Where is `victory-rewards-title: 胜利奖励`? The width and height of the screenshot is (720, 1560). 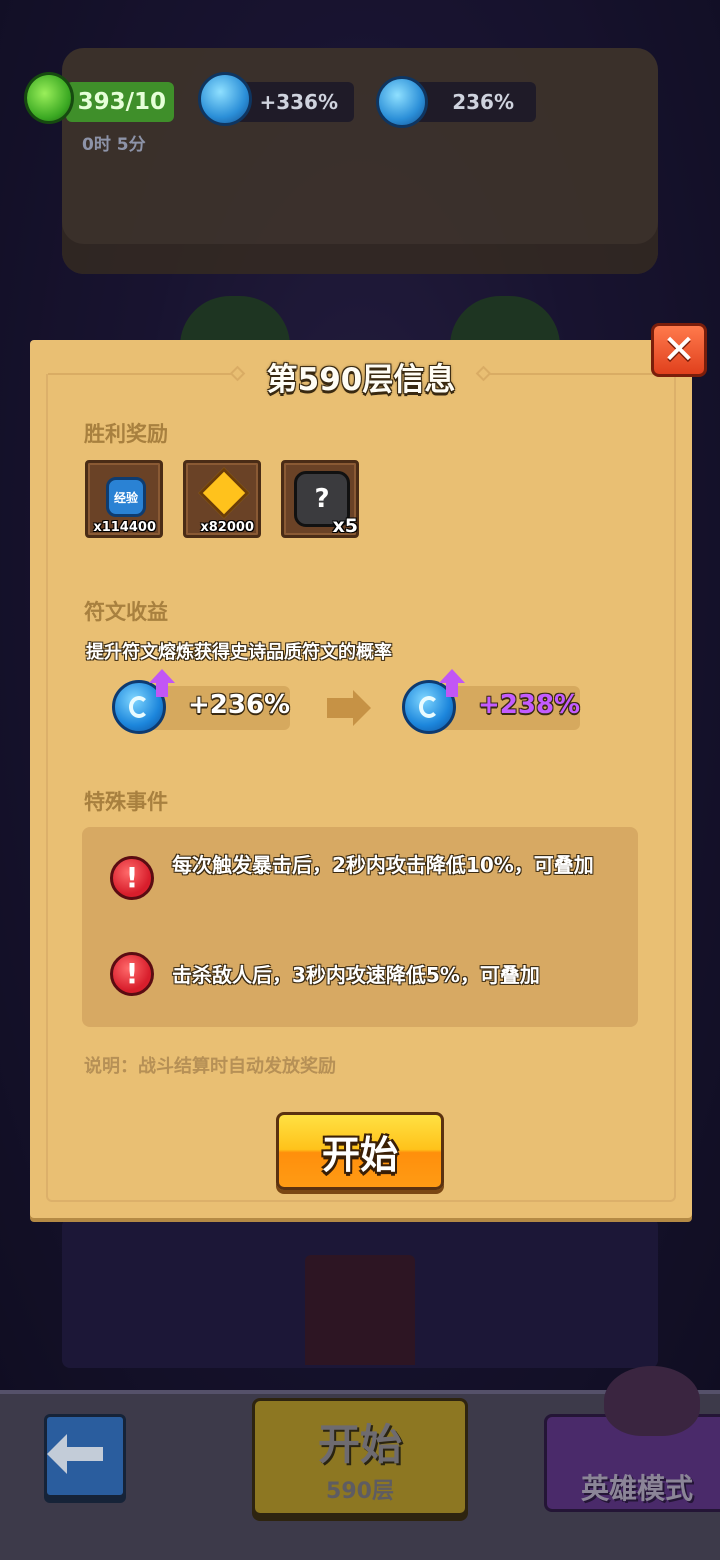 victory-rewards-title: 胜利奖励 is located at coordinates (126, 434).